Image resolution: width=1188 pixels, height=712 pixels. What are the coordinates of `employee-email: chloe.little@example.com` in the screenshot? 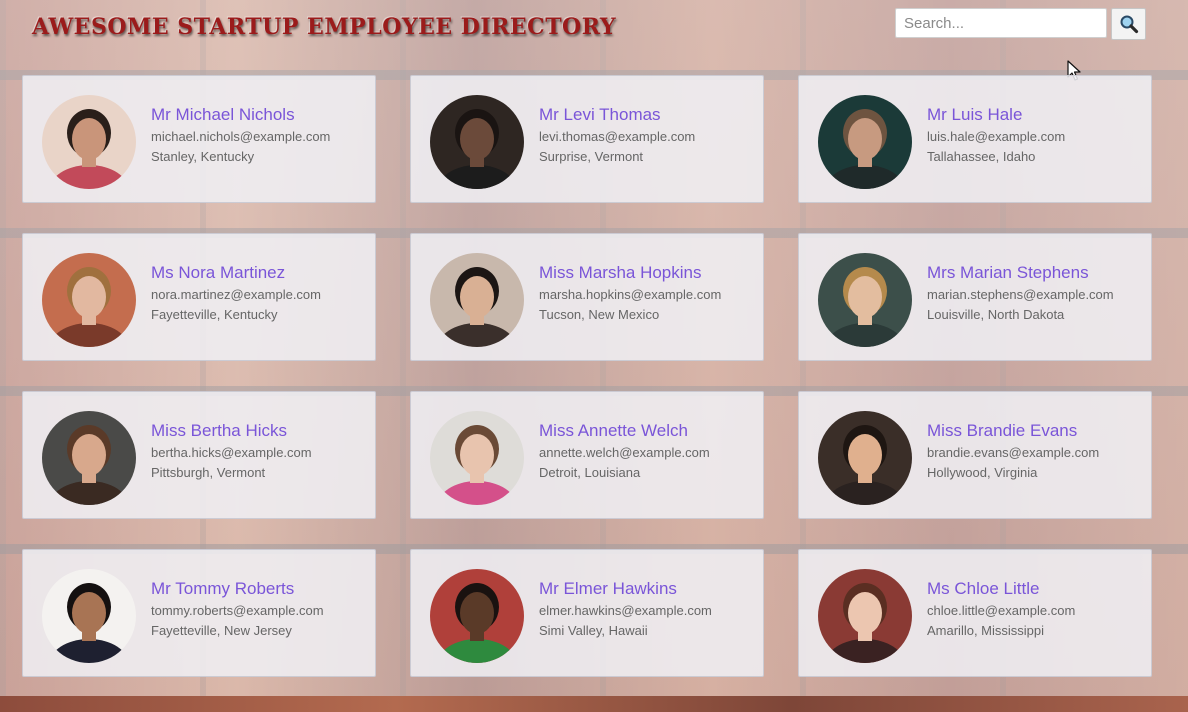 It's located at (1001, 610).